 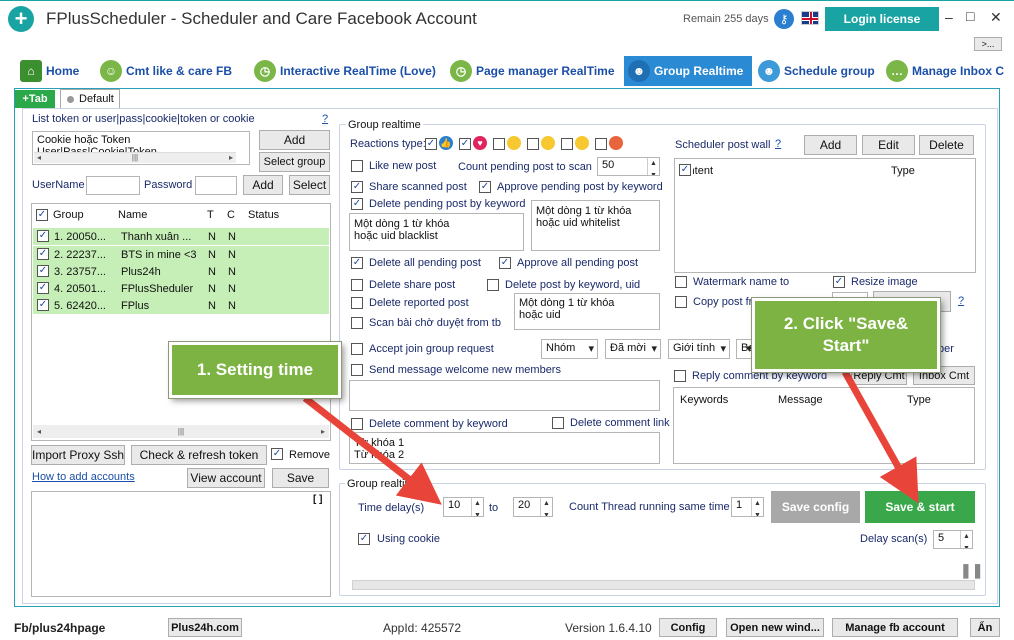 What do you see at coordinates (880, 437) in the screenshot?
I see `arrow-to-save-start` at bounding box center [880, 437].